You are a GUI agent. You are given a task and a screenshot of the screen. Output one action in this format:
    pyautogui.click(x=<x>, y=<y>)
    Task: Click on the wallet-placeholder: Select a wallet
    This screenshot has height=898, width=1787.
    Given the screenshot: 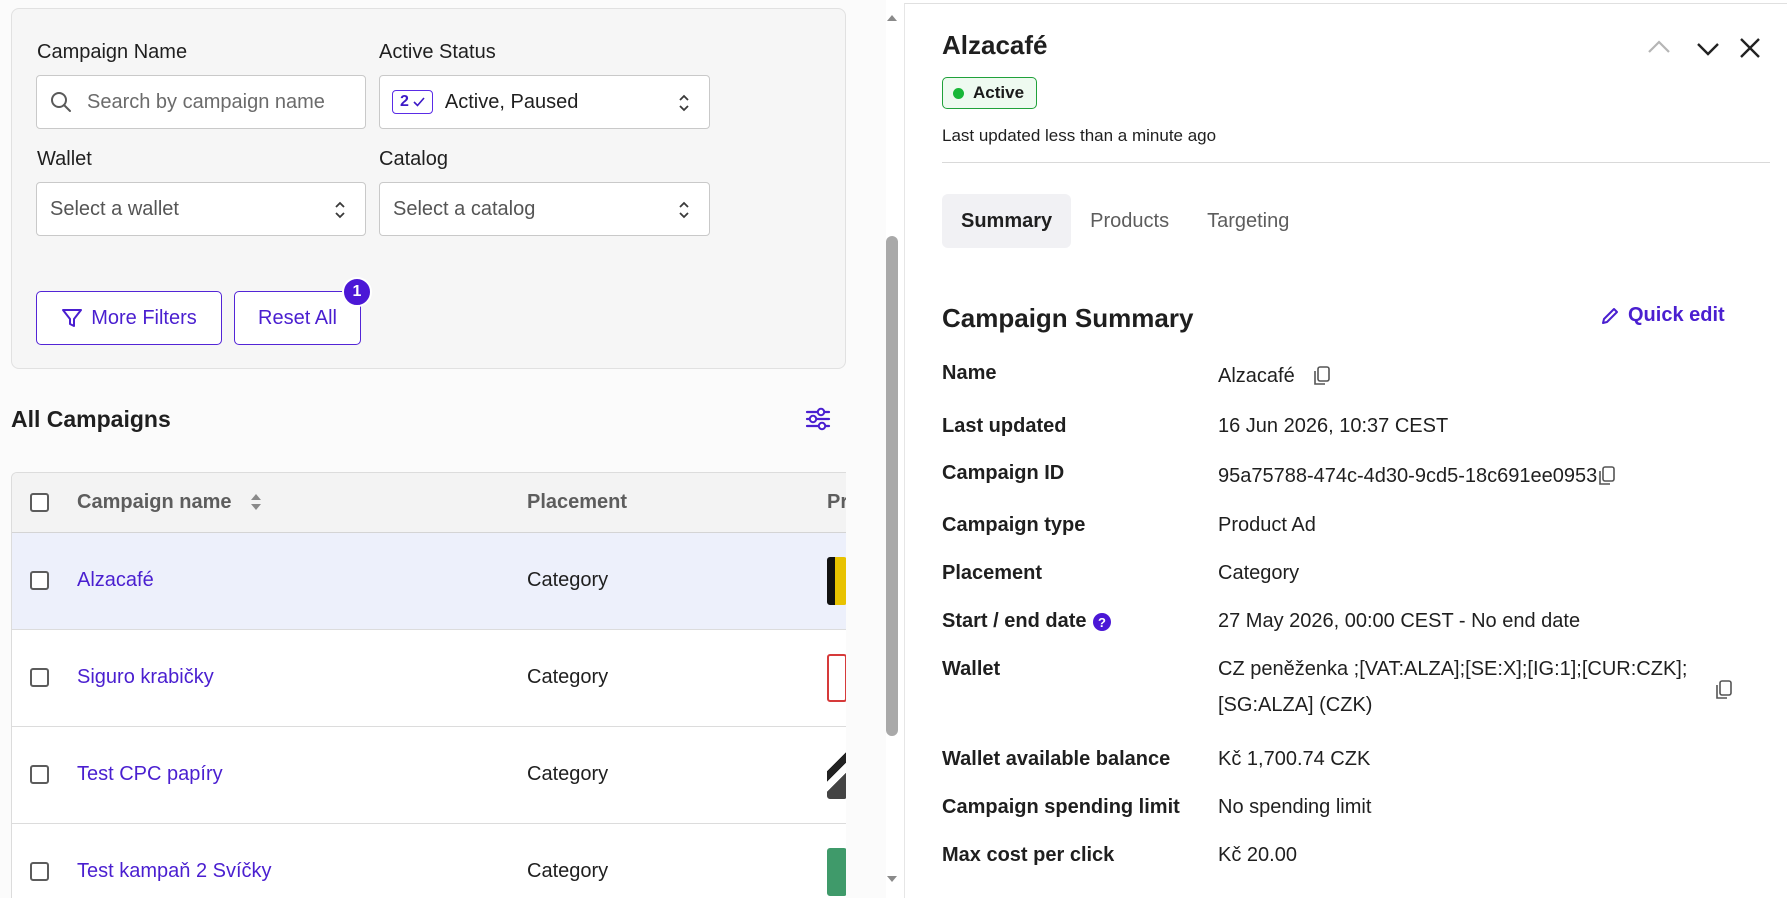 What is the action you would take?
    pyautogui.click(x=114, y=208)
    